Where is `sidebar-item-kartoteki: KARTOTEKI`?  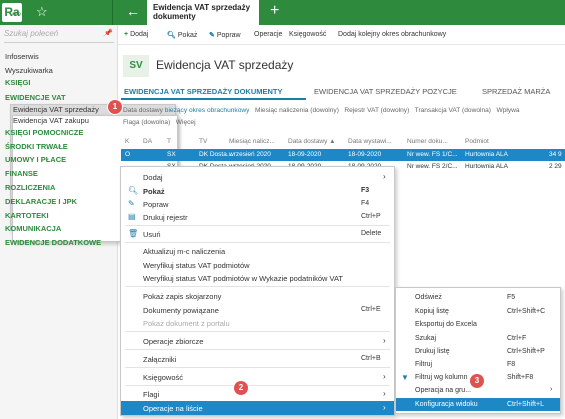
sidebar-item-kartoteki: KARTOTEKI is located at coordinates (27, 215).